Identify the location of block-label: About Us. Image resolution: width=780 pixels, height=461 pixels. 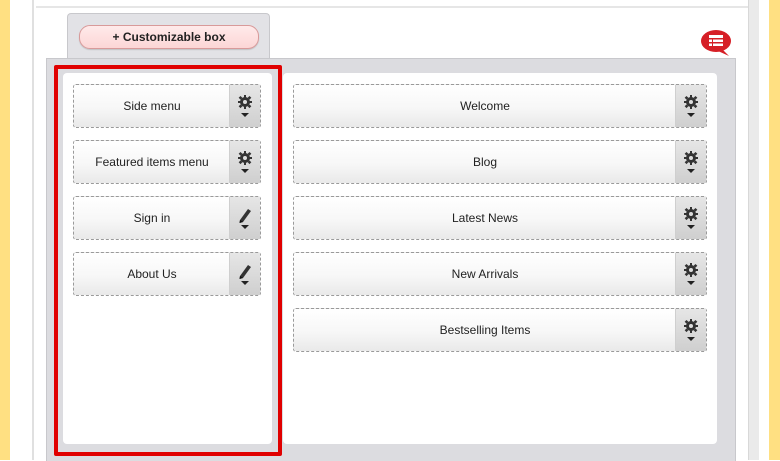
(152, 274).